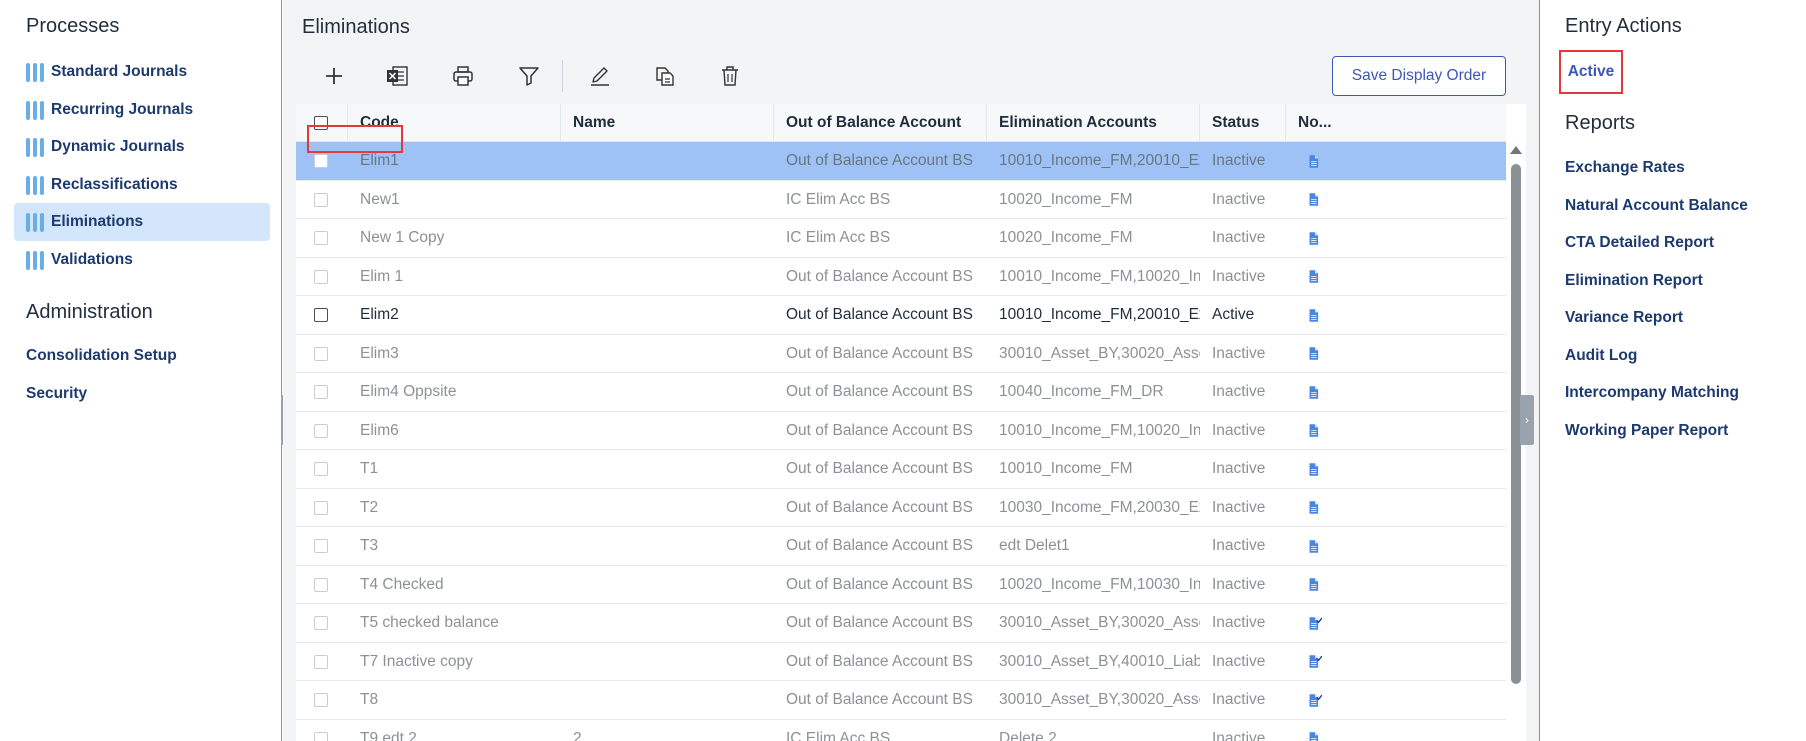 This screenshot has height=741, width=1806. Describe the element at coordinates (35, 222) in the screenshot. I see `bars-icon` at that location.